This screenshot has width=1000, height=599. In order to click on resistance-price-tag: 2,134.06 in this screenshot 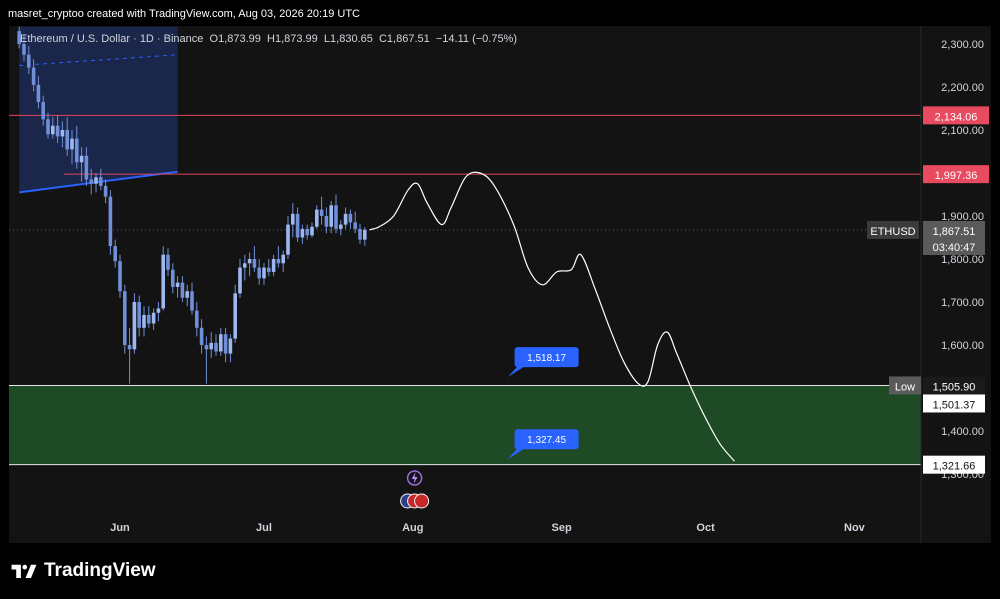, I will do `click(956, 115)`.